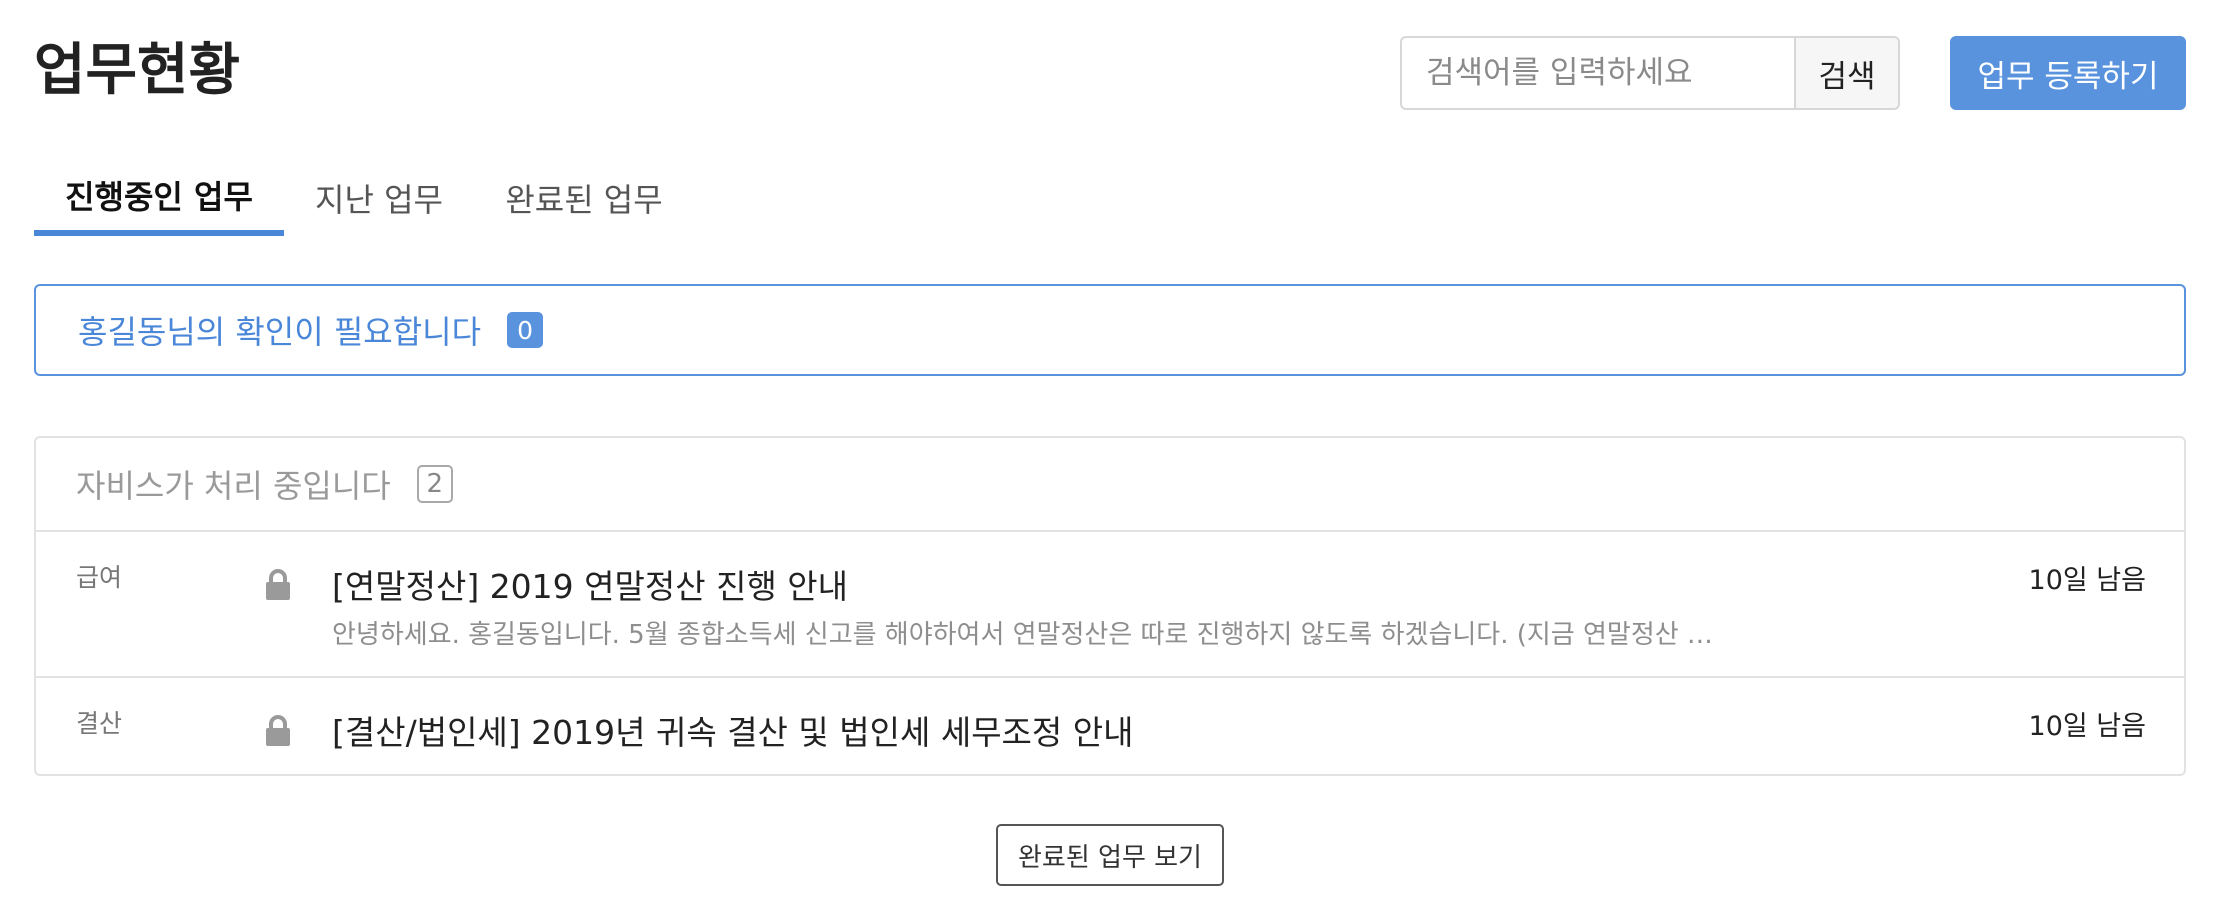 The width and height of the screenshot is (2220, 920). Describe the element at coordinates (584, 198) in the screenshot. I see `tab-completed: 완료된 업무` at that location.